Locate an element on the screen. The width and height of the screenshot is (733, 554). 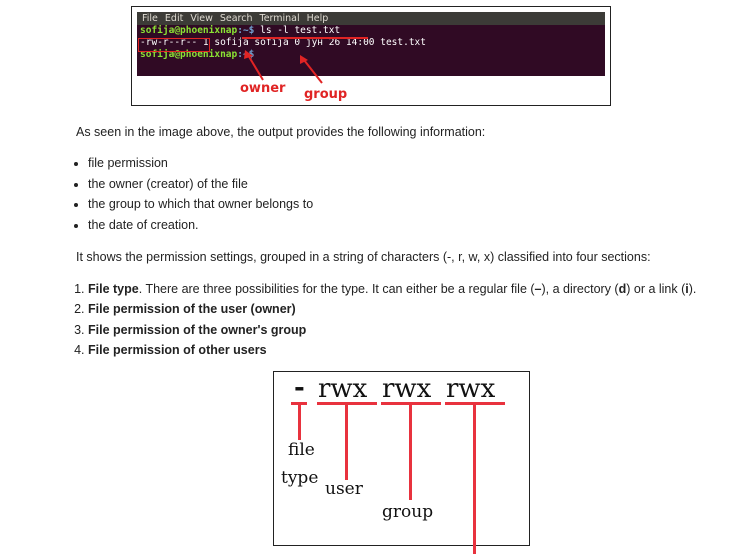
section-item-3: File permission of the owner's group is located at coordinates (392, 332).